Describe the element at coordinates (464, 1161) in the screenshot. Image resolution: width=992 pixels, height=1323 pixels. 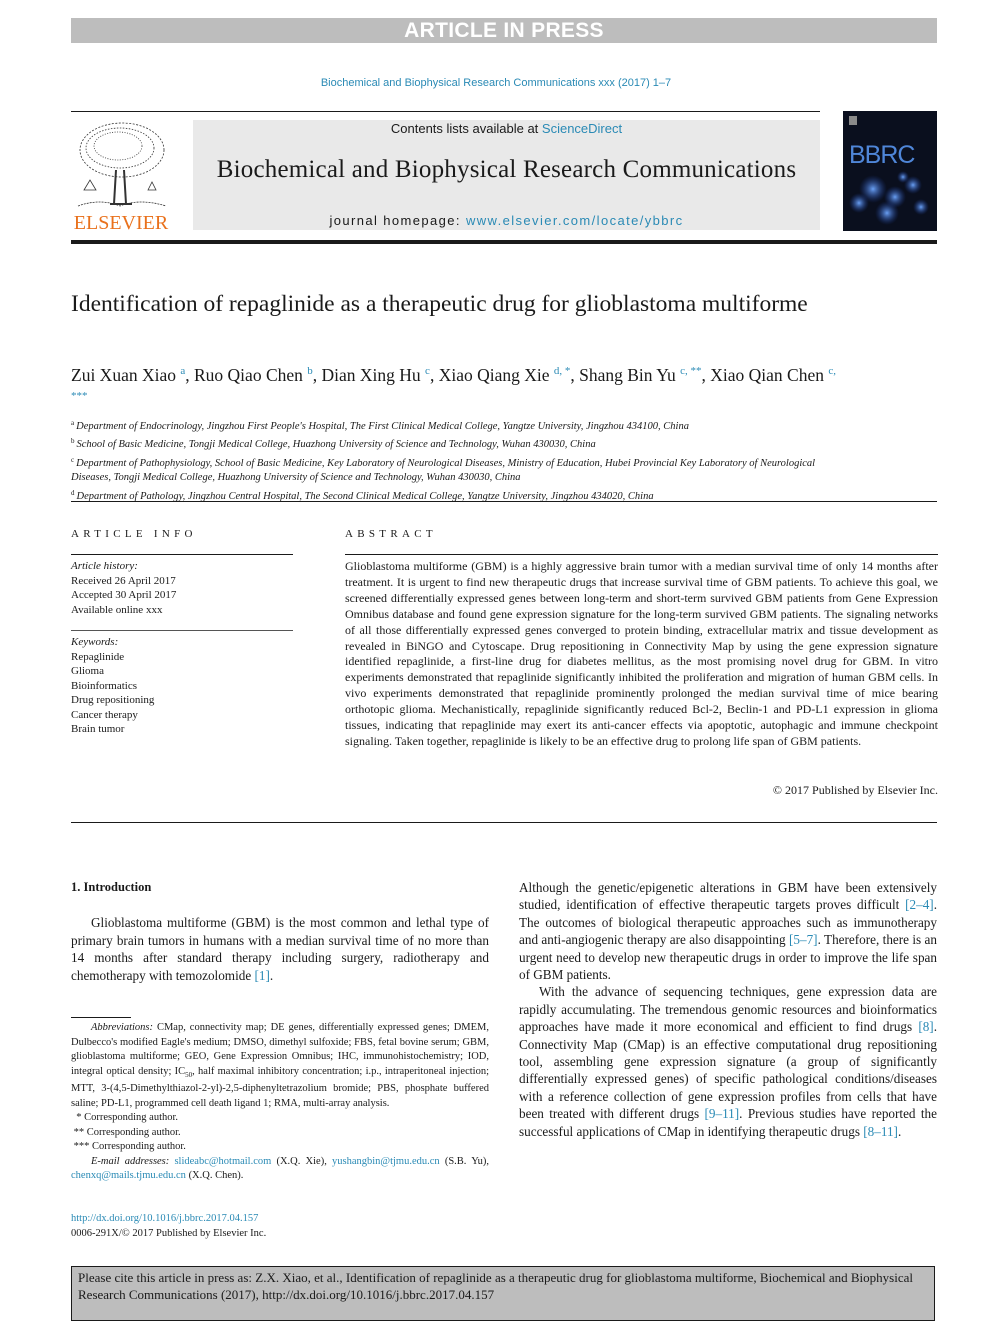
I see `email-owner: (S.B. Yu),` at that location.